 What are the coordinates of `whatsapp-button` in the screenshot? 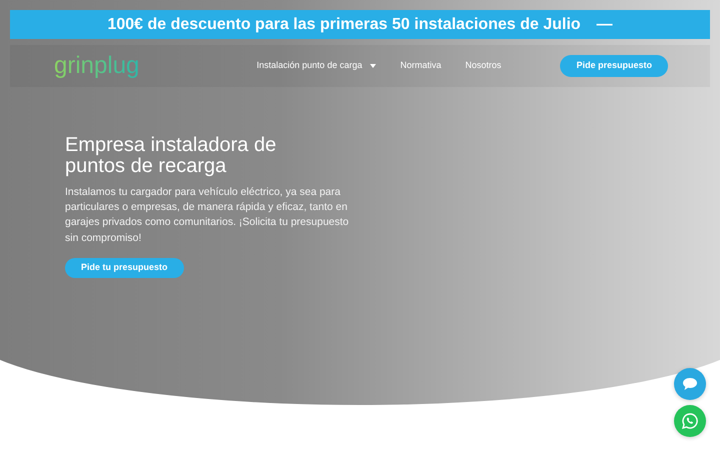 It's located at (690, 421).